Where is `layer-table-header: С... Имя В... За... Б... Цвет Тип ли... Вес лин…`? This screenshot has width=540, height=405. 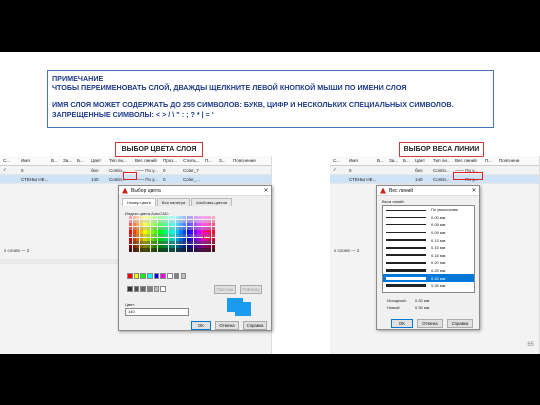
layer-table-header: С... Имя В... За... Б... Цвет Тип ли... Вес лин… is located at coordinates (135, 161).